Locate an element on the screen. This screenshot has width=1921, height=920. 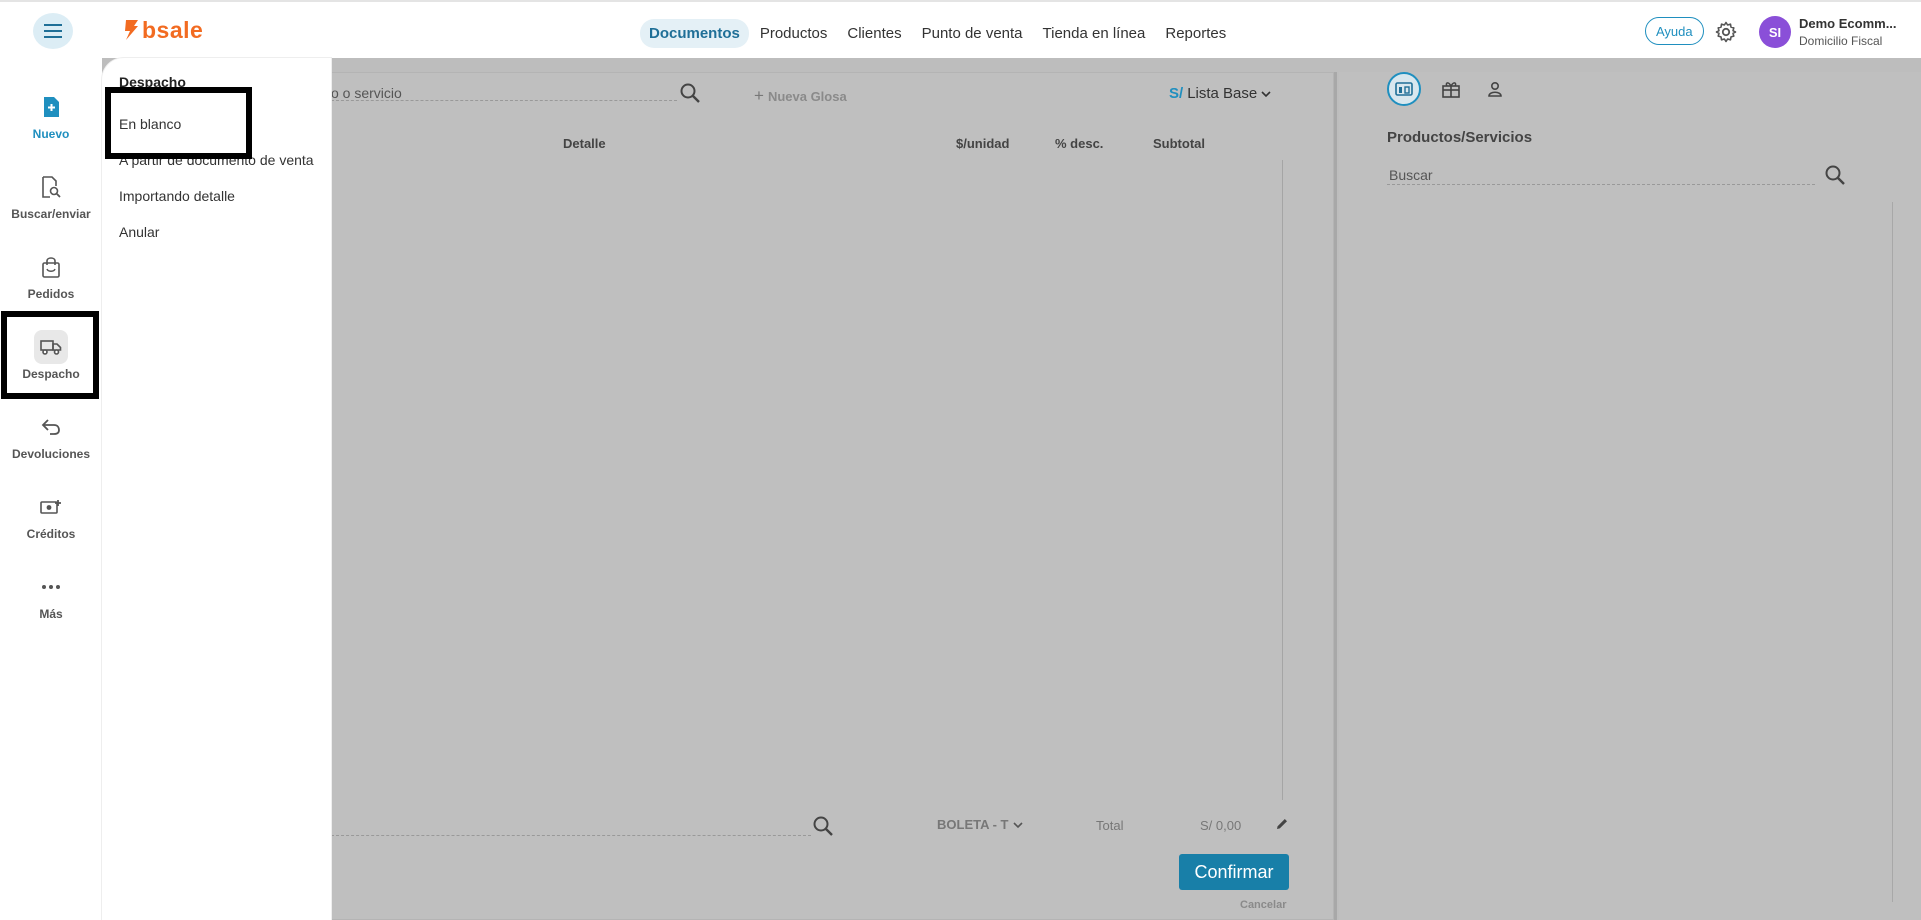
gift-icon is located at coordinates (1451, 90).